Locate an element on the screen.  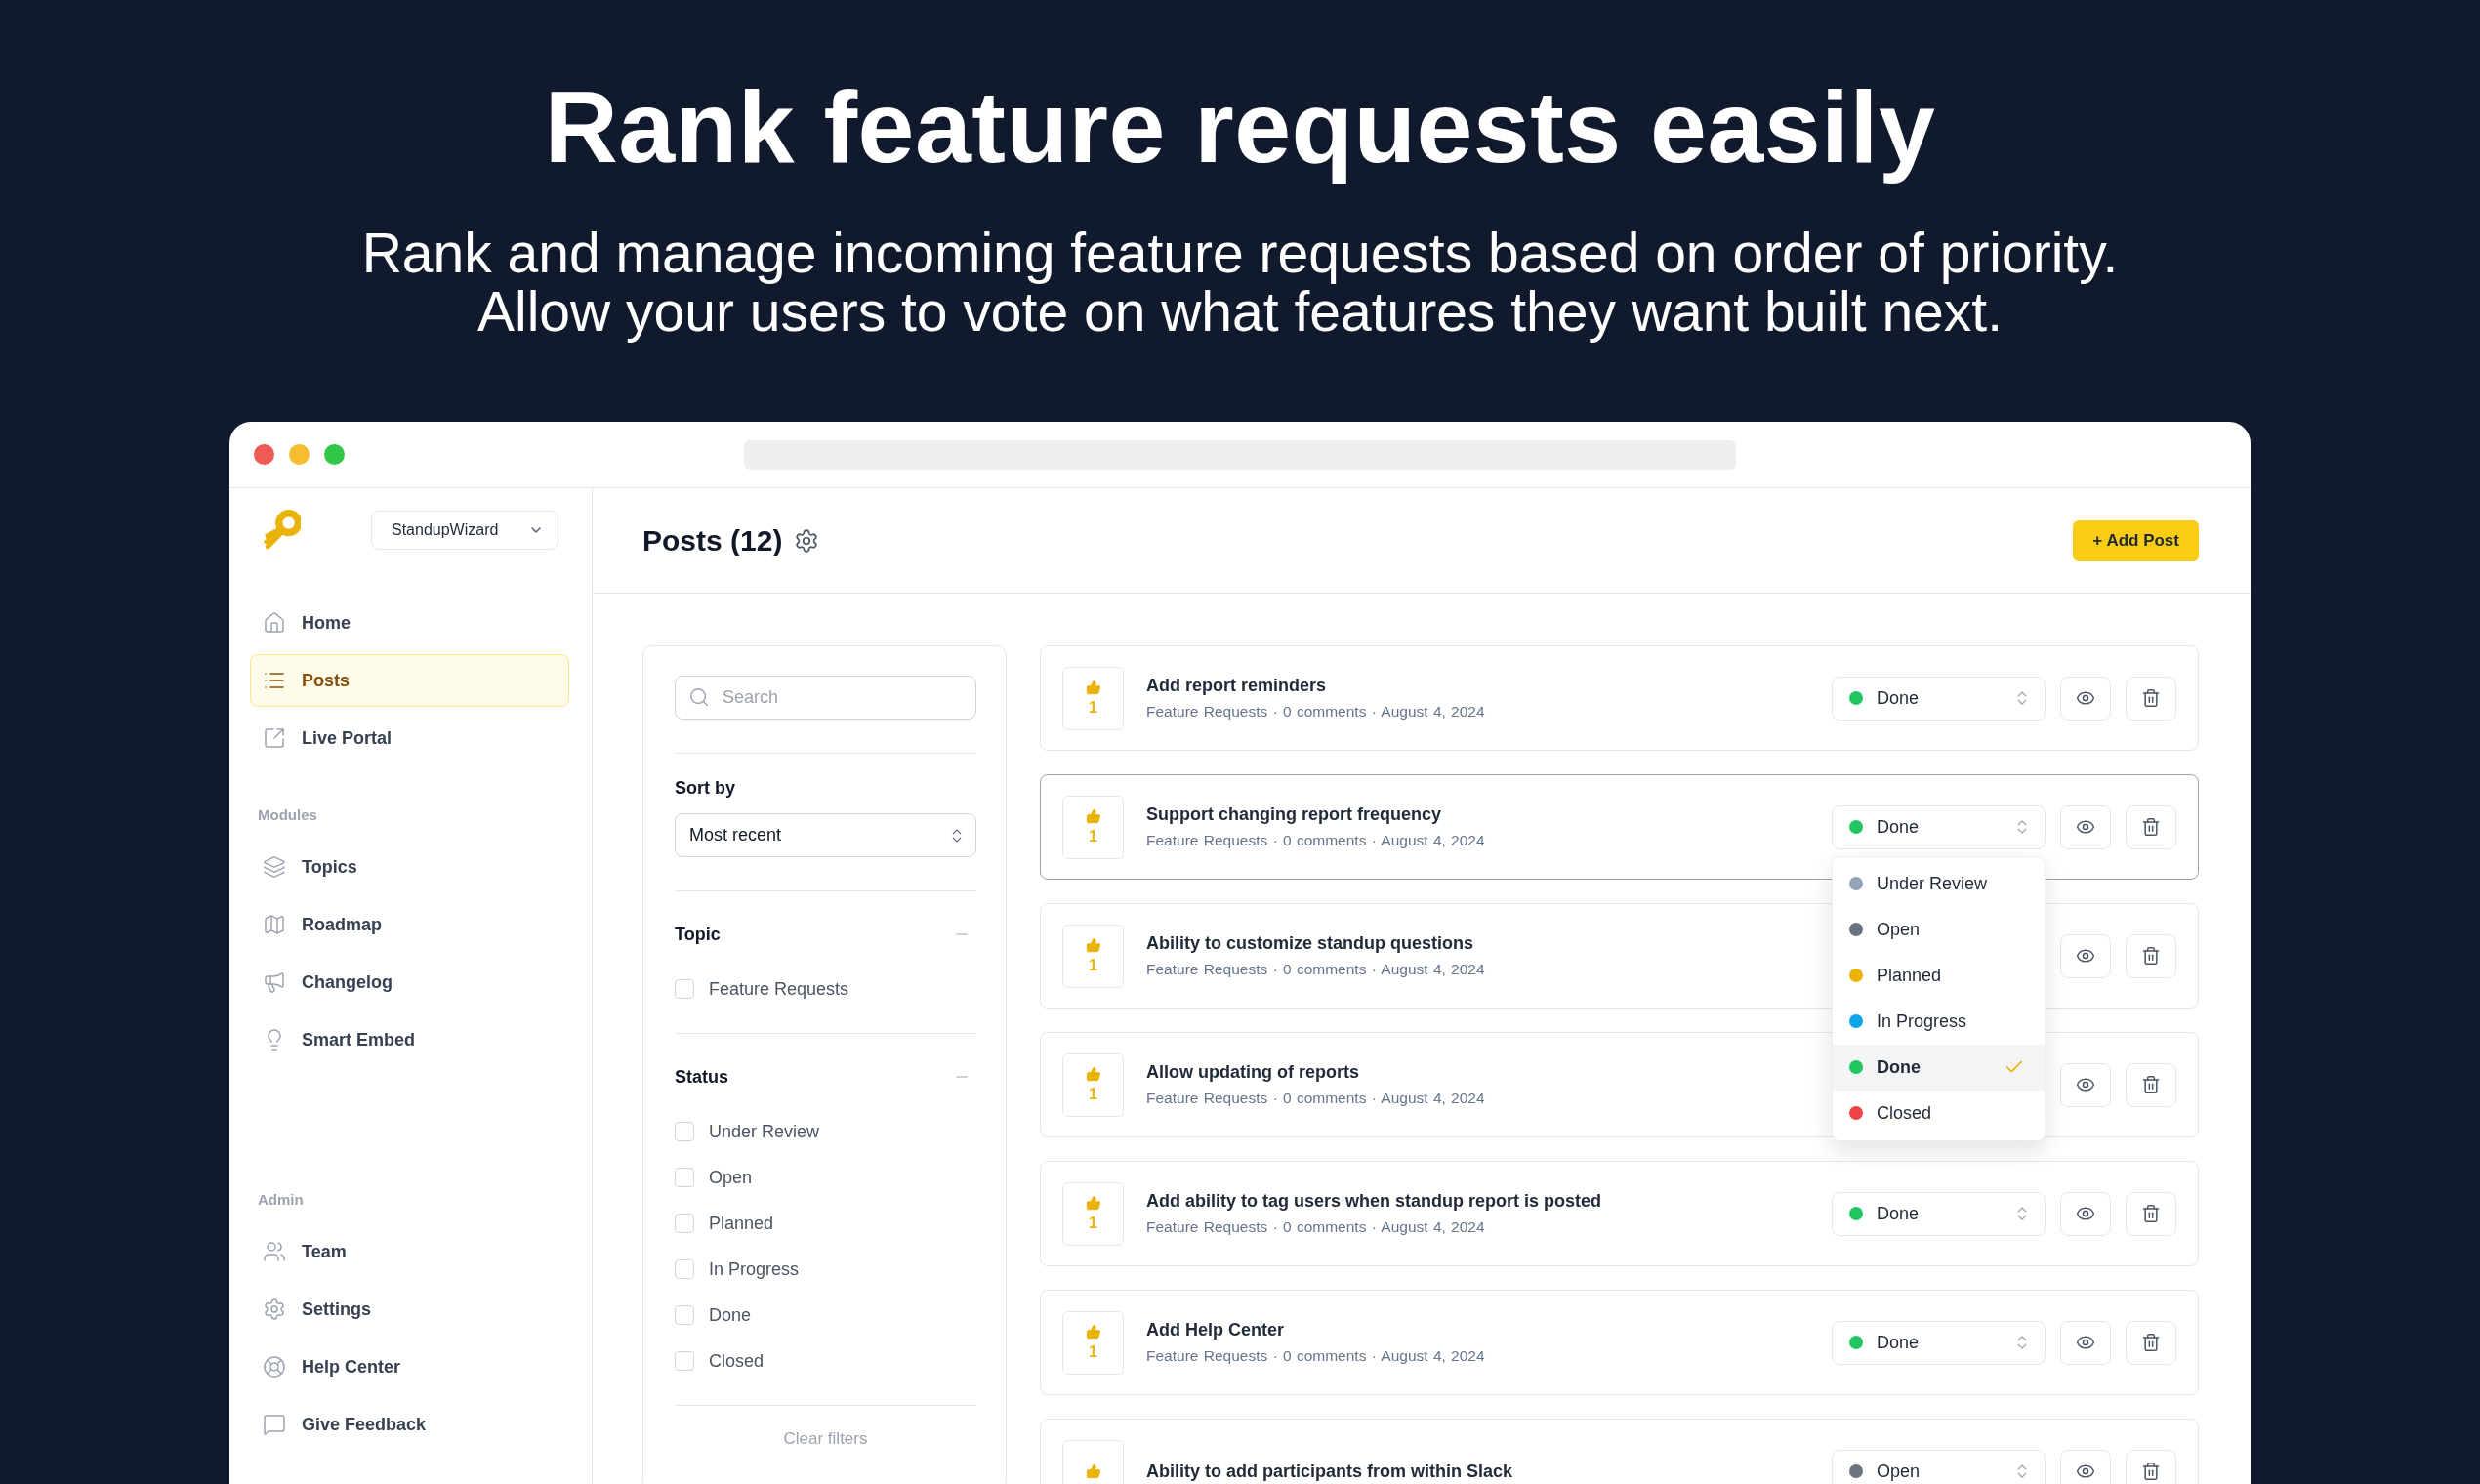
page-title: Posts (12) is located at coordinates (712, 540).